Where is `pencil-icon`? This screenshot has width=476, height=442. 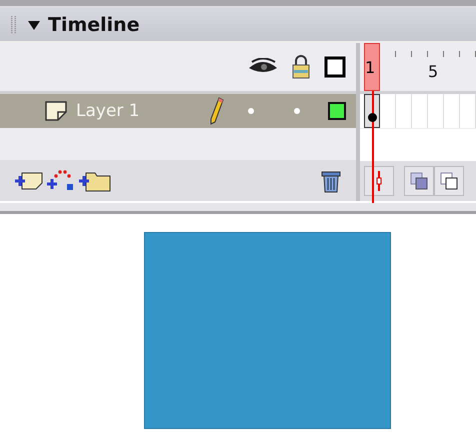 pencil-icon is located at coordinates (217, 111).